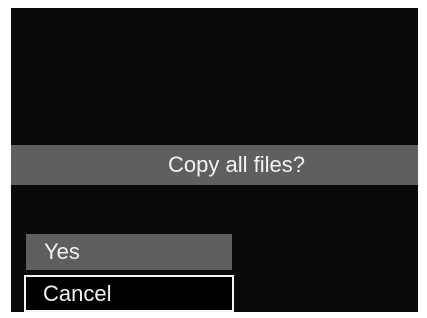 The width and height of the screenshot is (427, 318). What do you see at coordinates (62, 251) in the screenshot?
I see `menu-option-yes-label: Yes` at bounding box center [62, 251].